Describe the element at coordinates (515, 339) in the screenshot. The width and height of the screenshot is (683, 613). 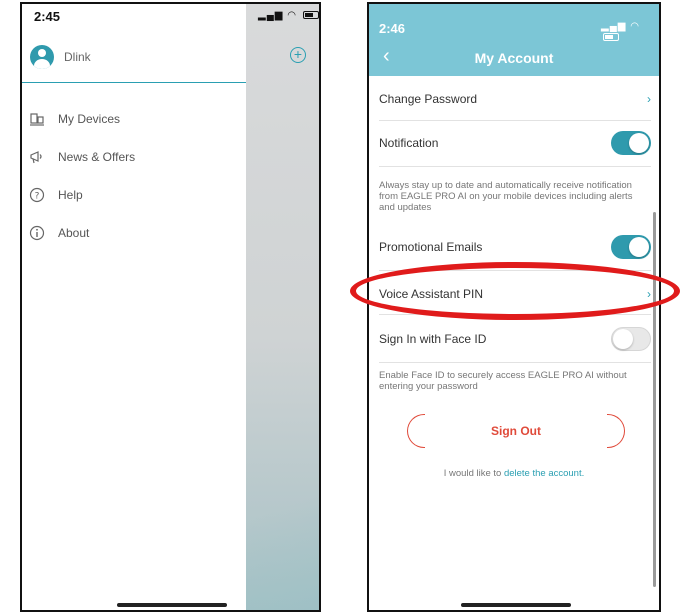
I see `face-id-row: Sign In with Face ID` at that location.